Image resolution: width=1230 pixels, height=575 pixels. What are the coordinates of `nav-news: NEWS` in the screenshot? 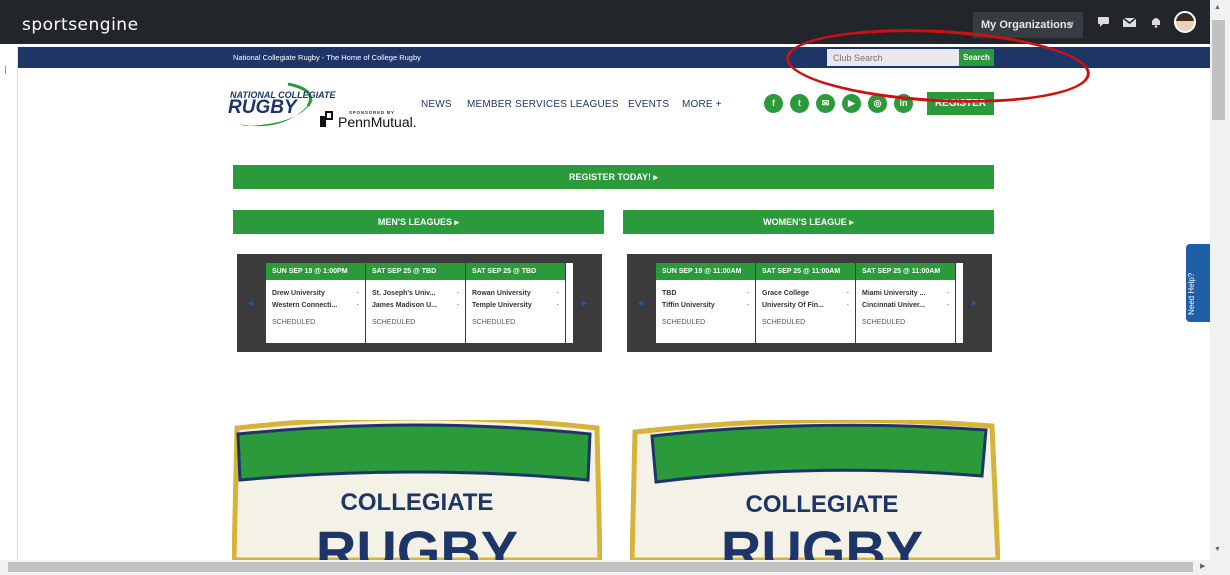 It's located at (436, 104).